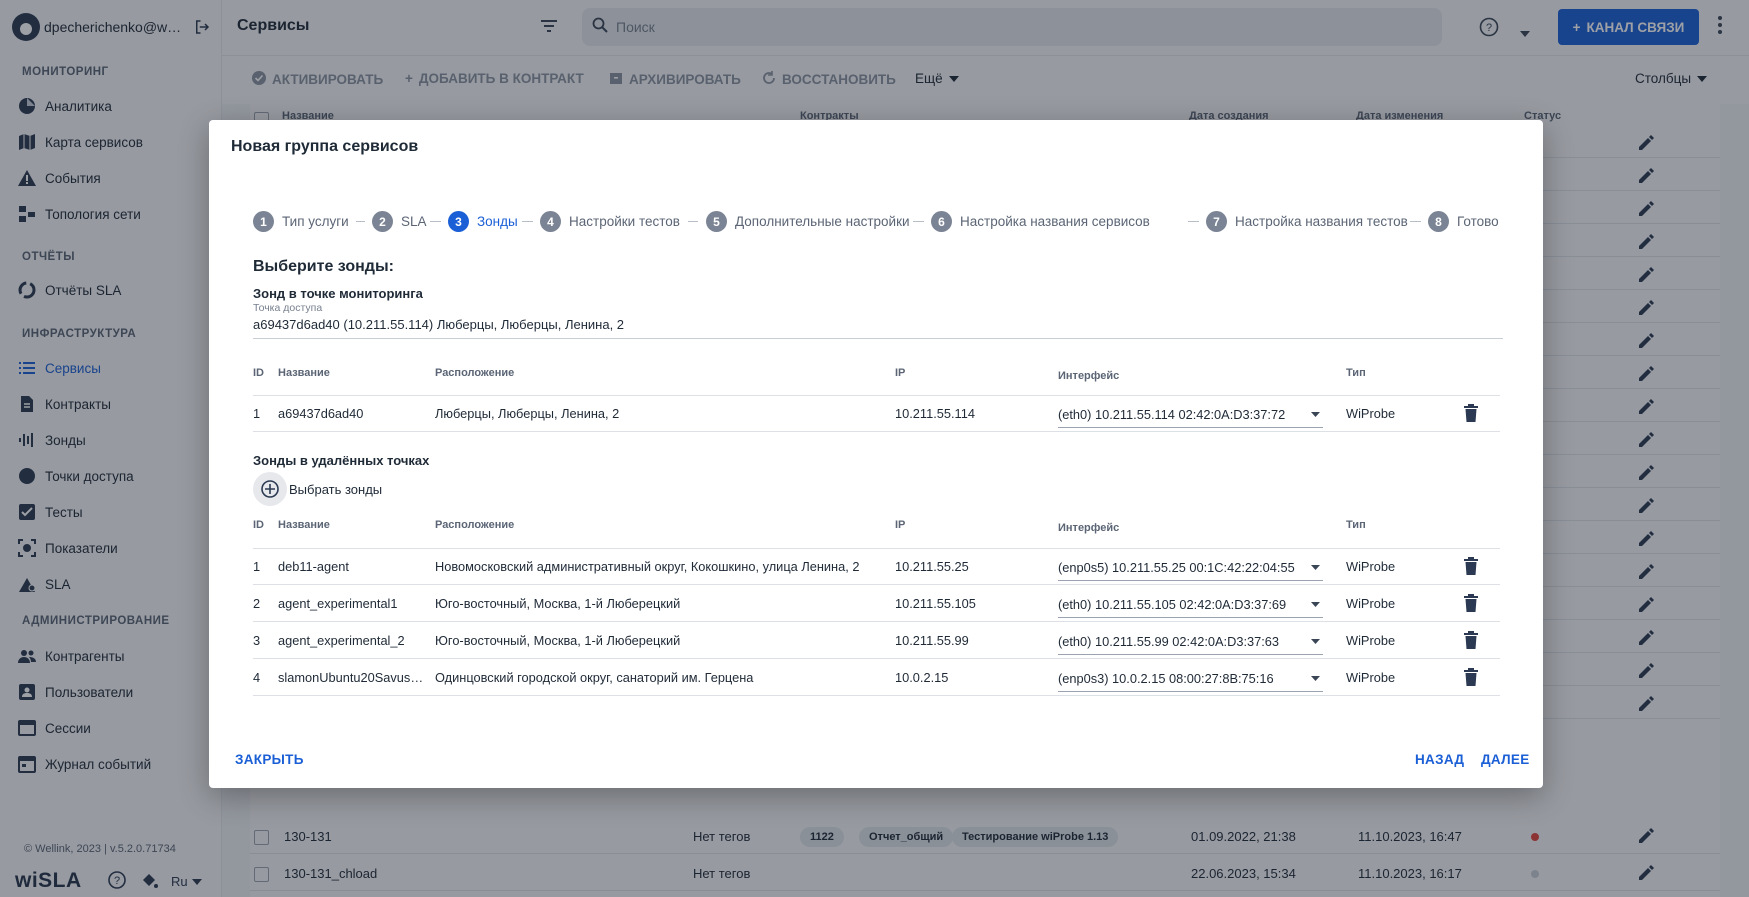 The width and height of the screenshot is (1749, 897). I want to click on step-5: 5 Дополнительные настройки, so click(808, 221).